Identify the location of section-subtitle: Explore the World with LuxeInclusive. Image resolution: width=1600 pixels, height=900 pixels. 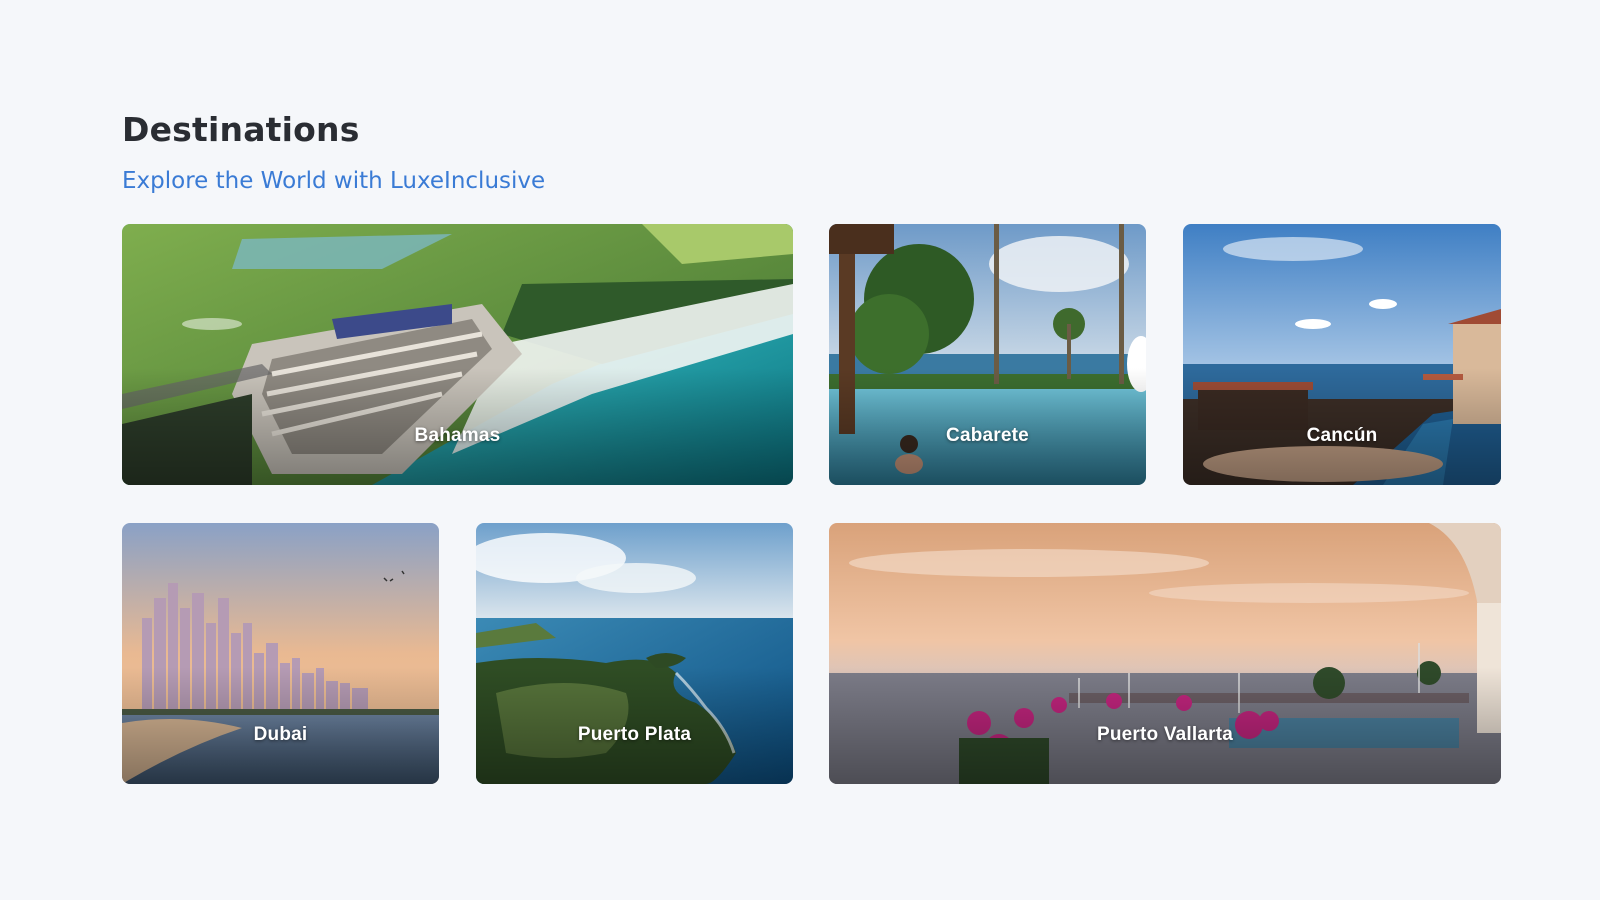
(334, 181).